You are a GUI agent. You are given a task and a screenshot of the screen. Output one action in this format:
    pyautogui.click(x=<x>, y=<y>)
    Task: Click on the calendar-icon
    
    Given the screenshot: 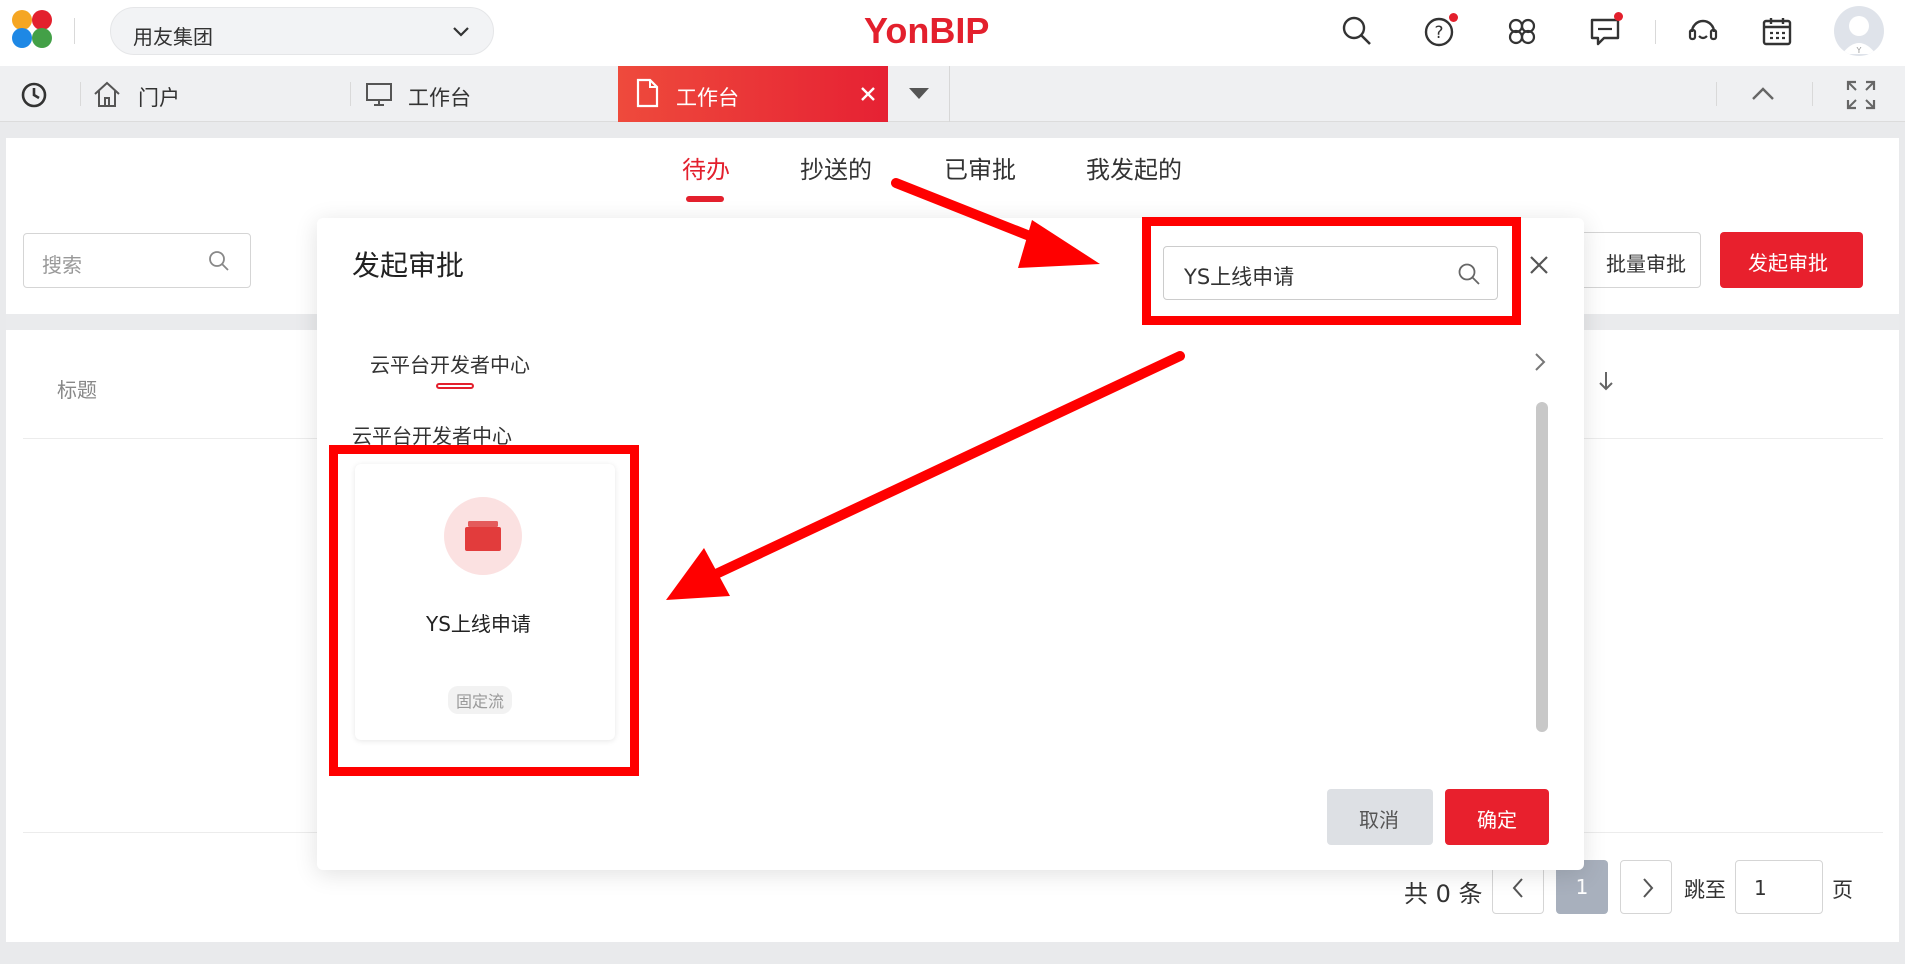 What is the action you would take?
    pyautogui.click(x=1777, y=31)
    